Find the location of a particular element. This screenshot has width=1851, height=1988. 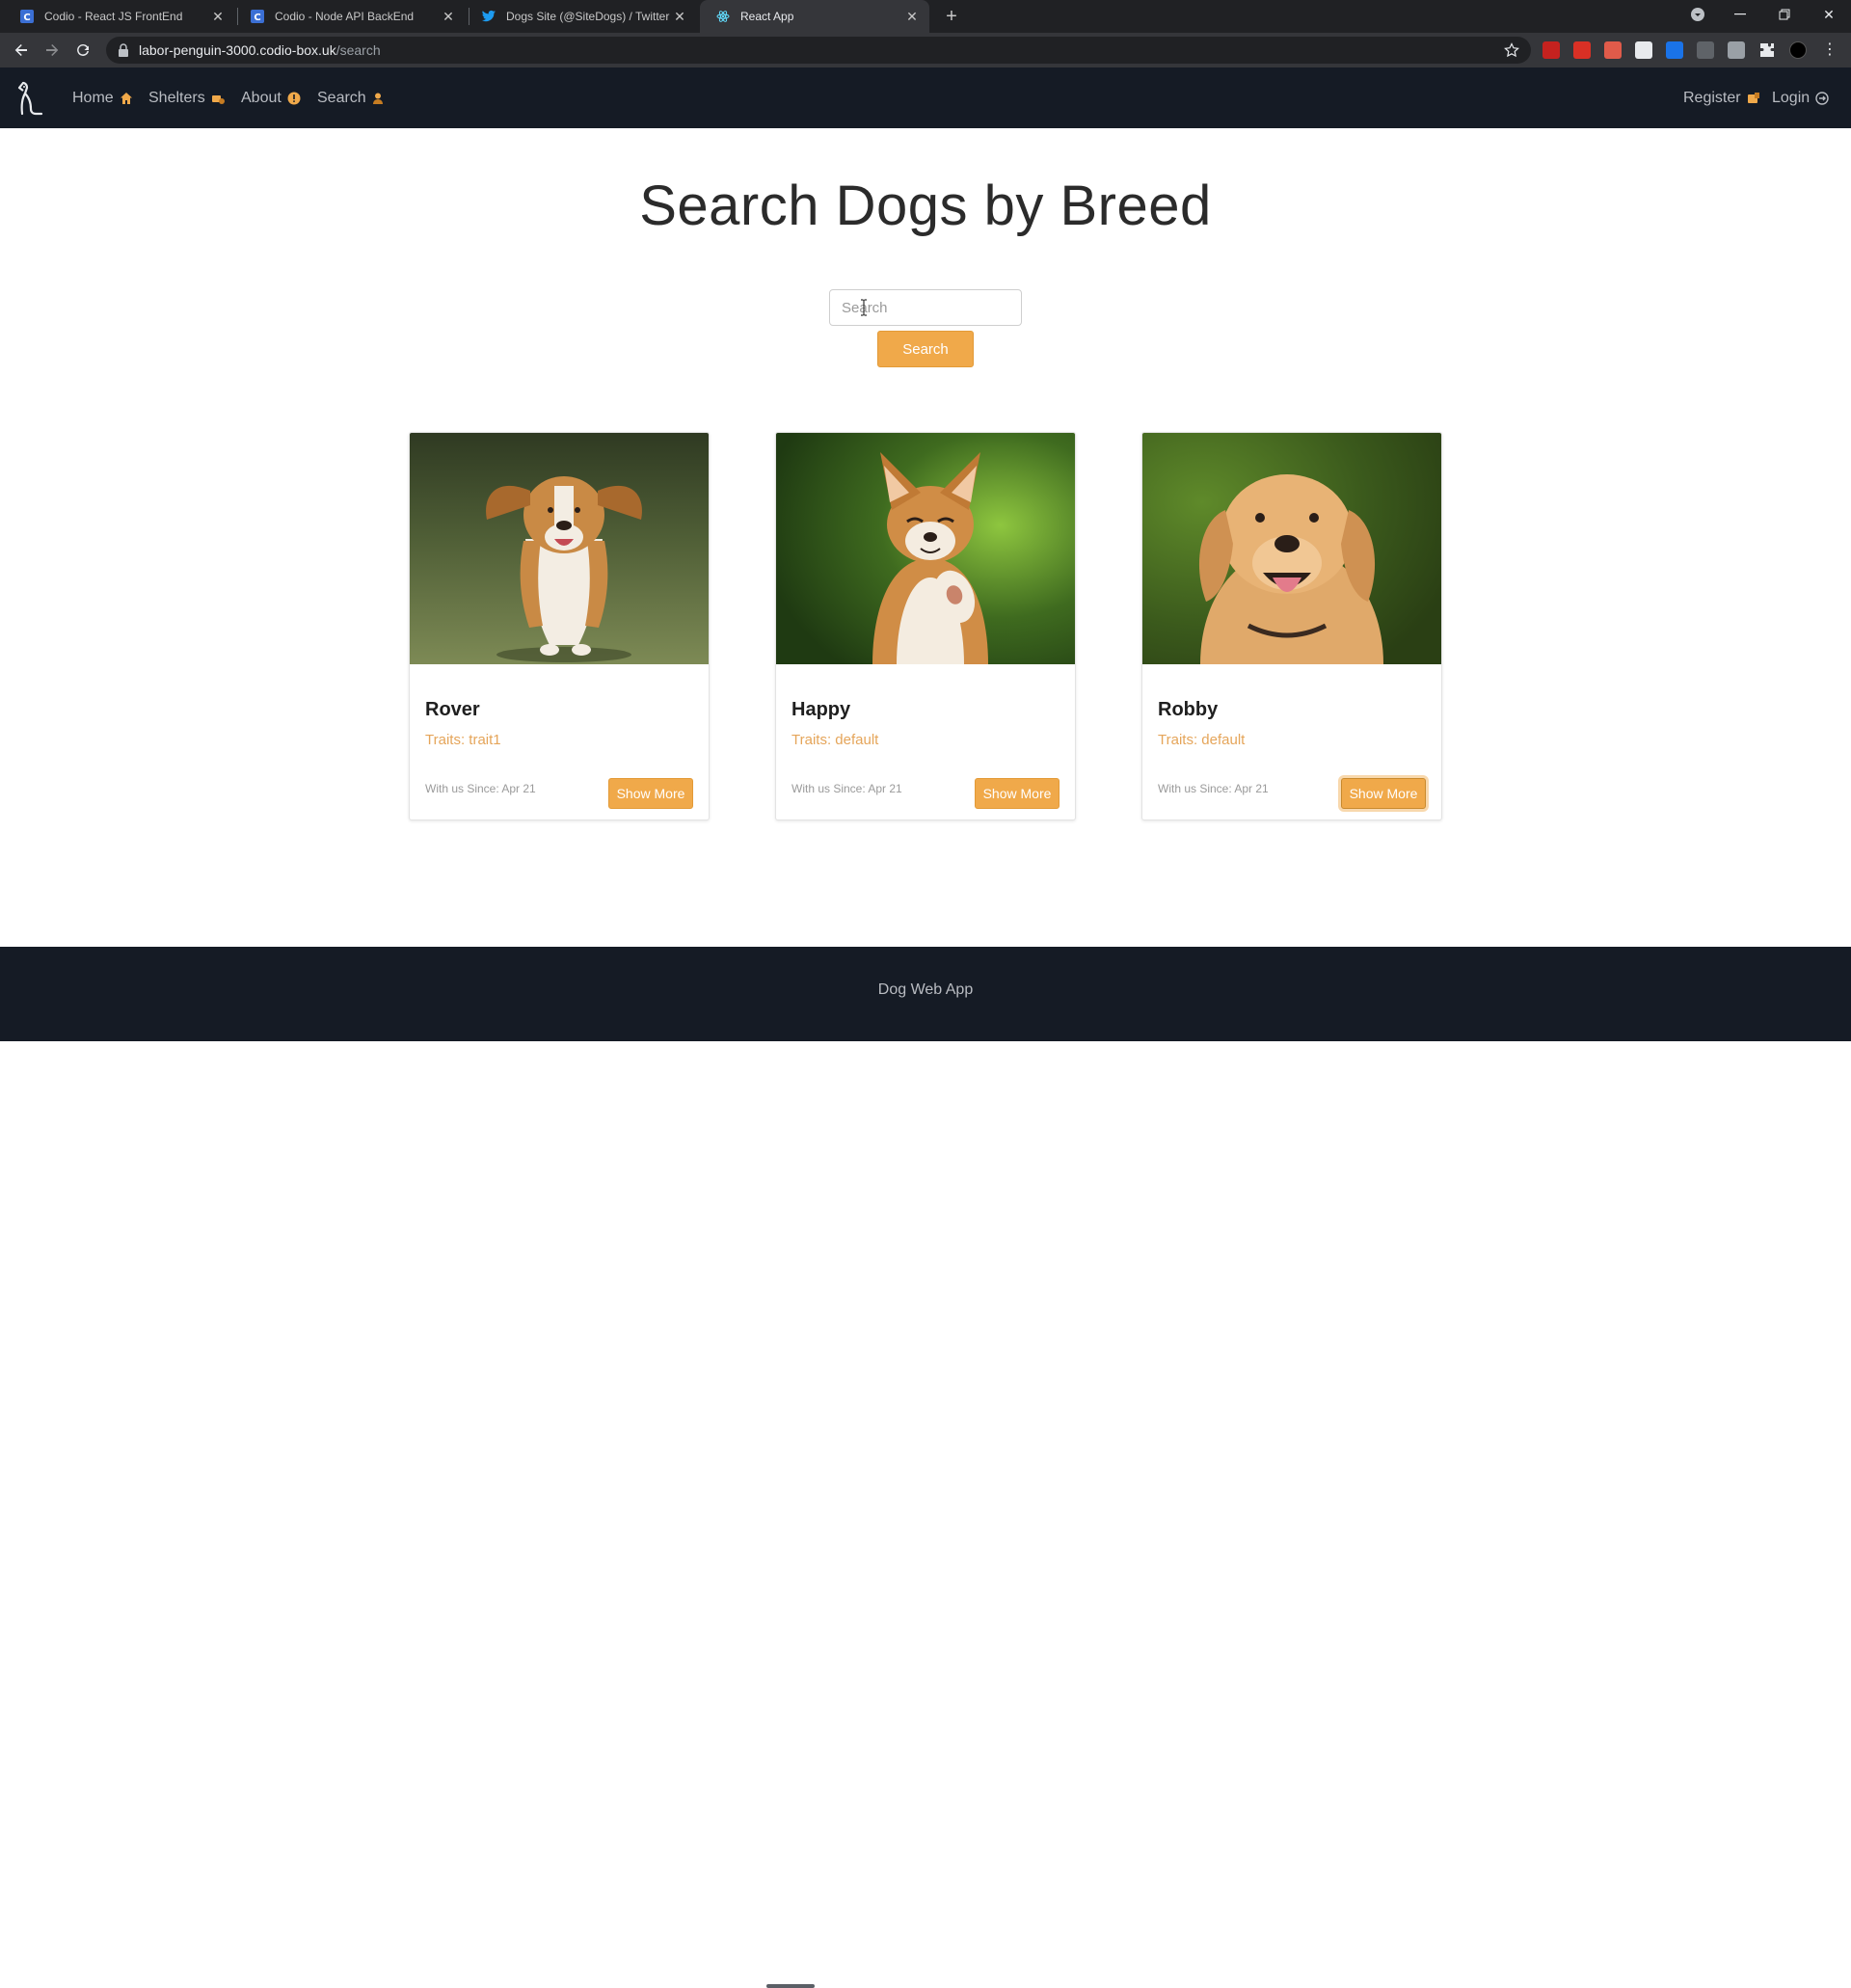

scrollbar-thumb is located at coordinates (791, 1986).